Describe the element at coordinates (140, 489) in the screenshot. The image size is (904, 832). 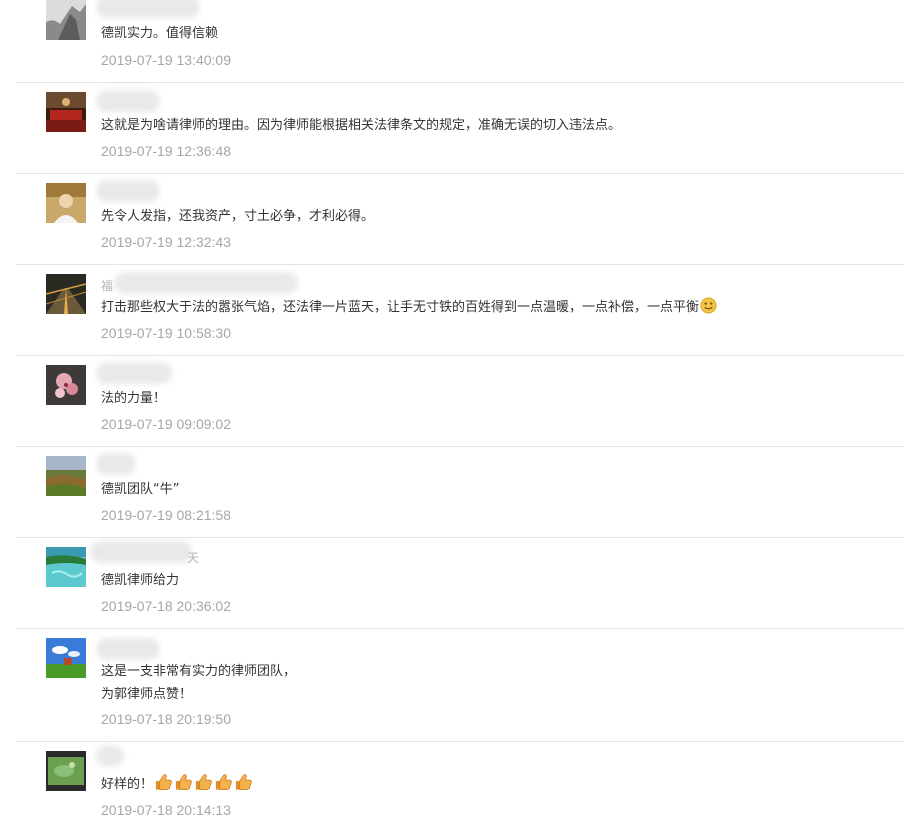
I see `comment-text: 德凯团队“牛”` at that location.